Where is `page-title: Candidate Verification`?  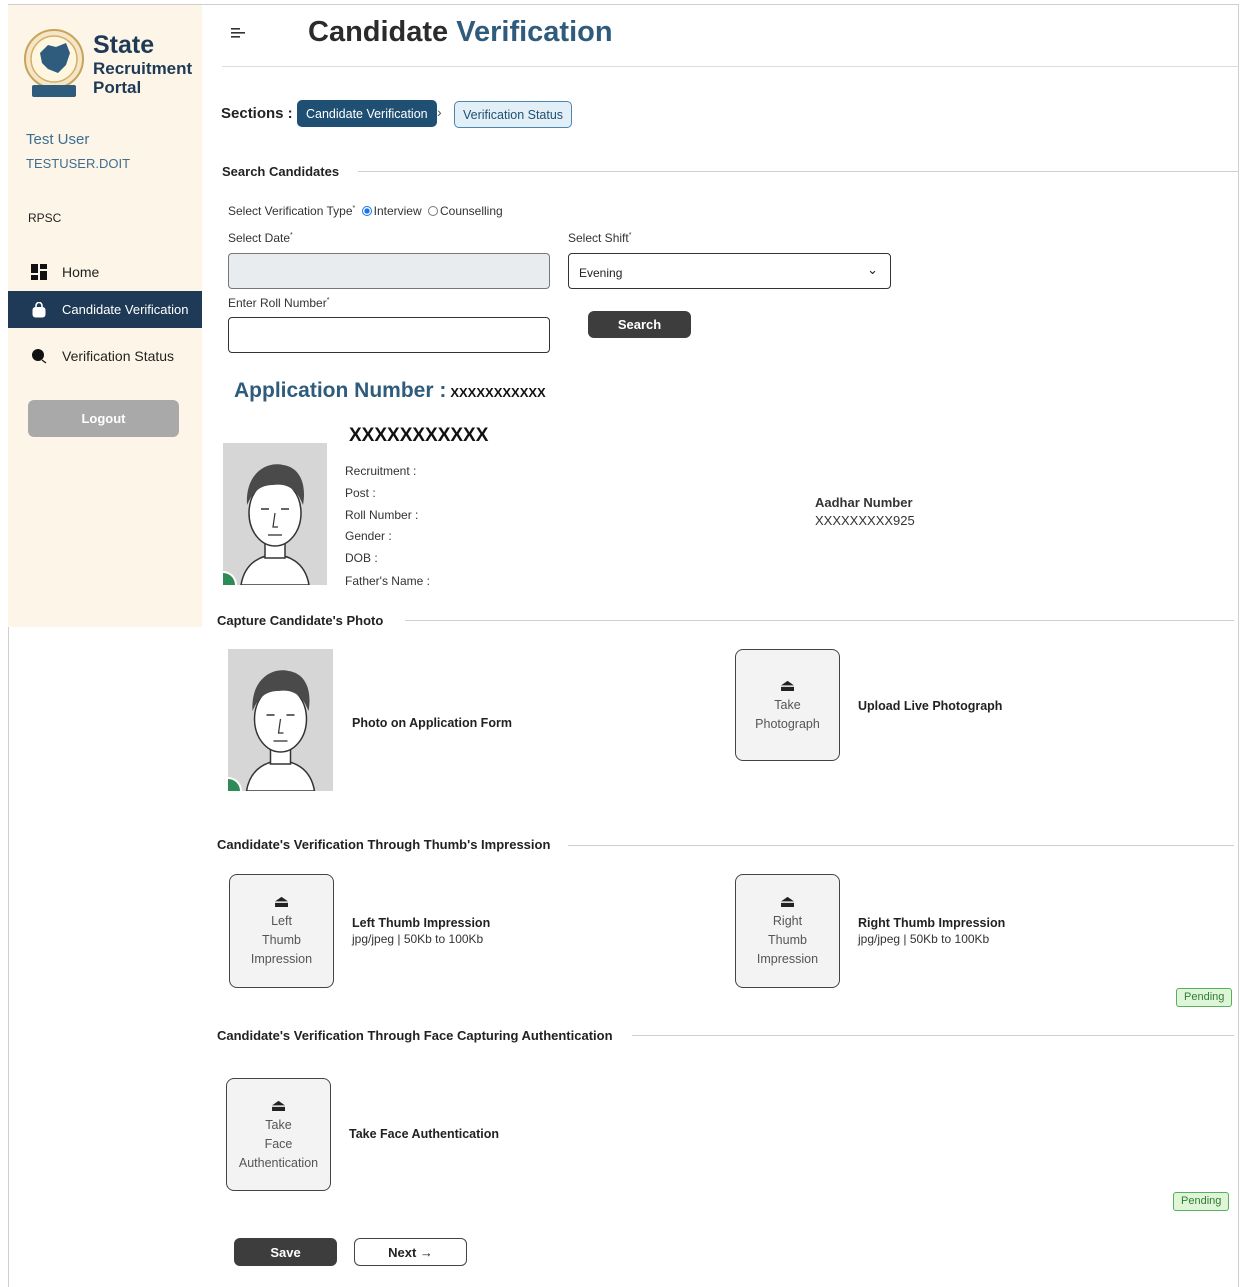
page-title: Candidate Verification is located at coordinates (460, 32).